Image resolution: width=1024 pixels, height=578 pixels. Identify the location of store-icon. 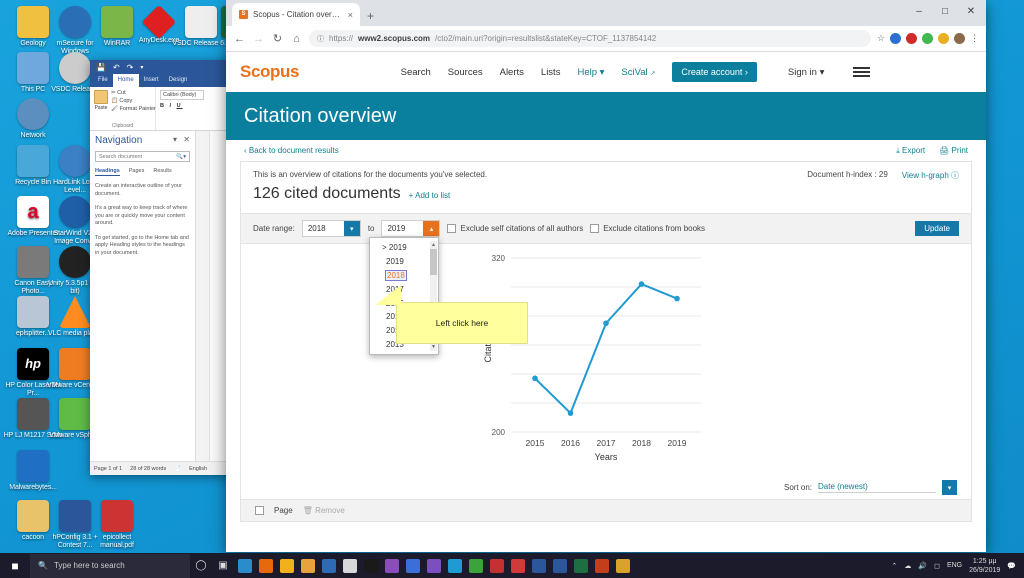
(349, 565).